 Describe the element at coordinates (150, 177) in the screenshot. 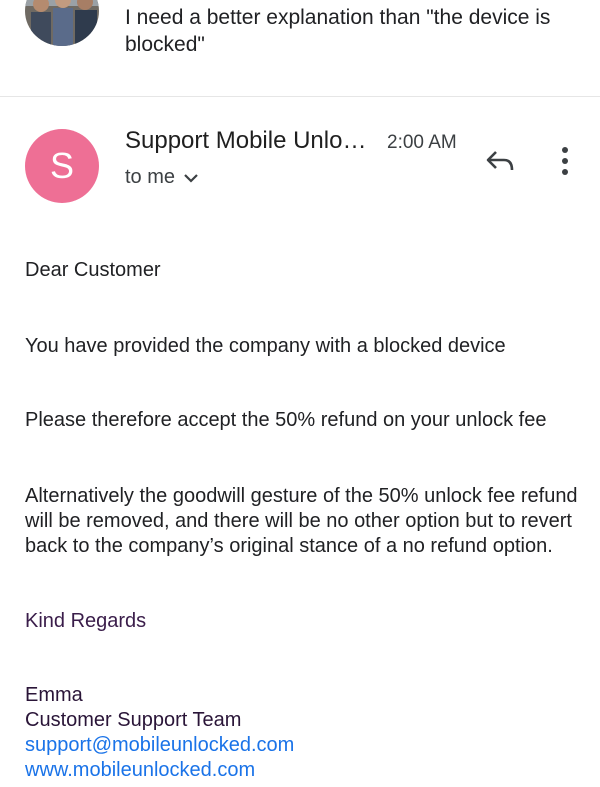

I see `recipient-label: to me` at that location.